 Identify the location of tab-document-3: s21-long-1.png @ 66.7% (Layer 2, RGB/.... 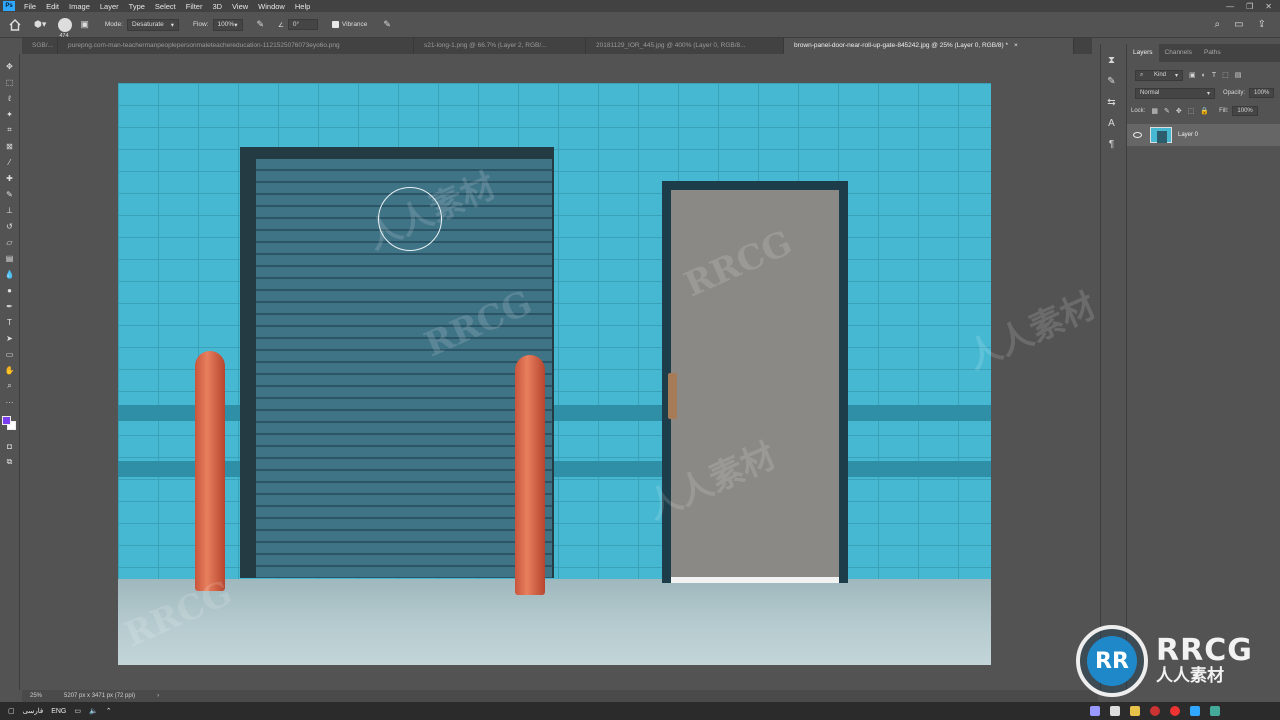
(500, 46).